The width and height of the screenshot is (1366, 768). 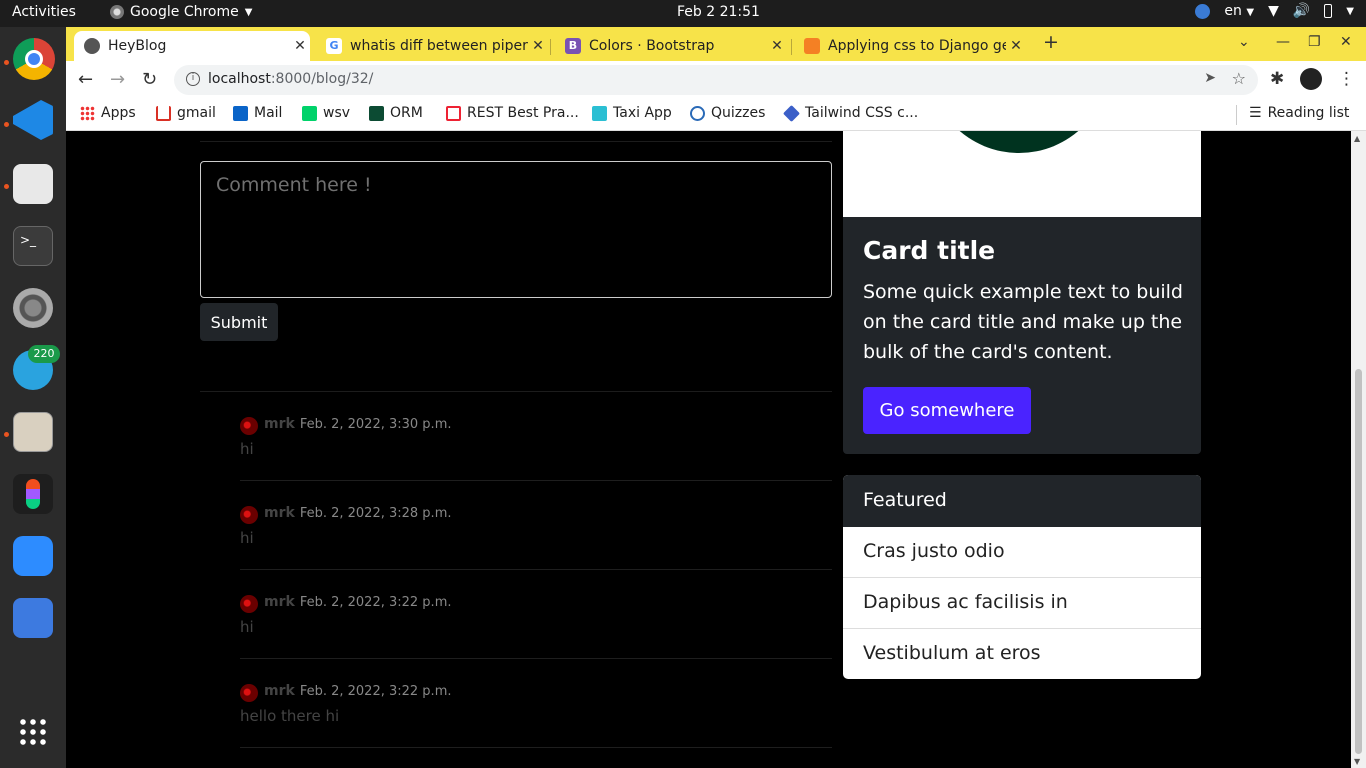 What do you see at coordinates (1277, 79) in the screenshot?
I see `extensions-puzzle-icon: ✱` at bounding box center [1277, 79].